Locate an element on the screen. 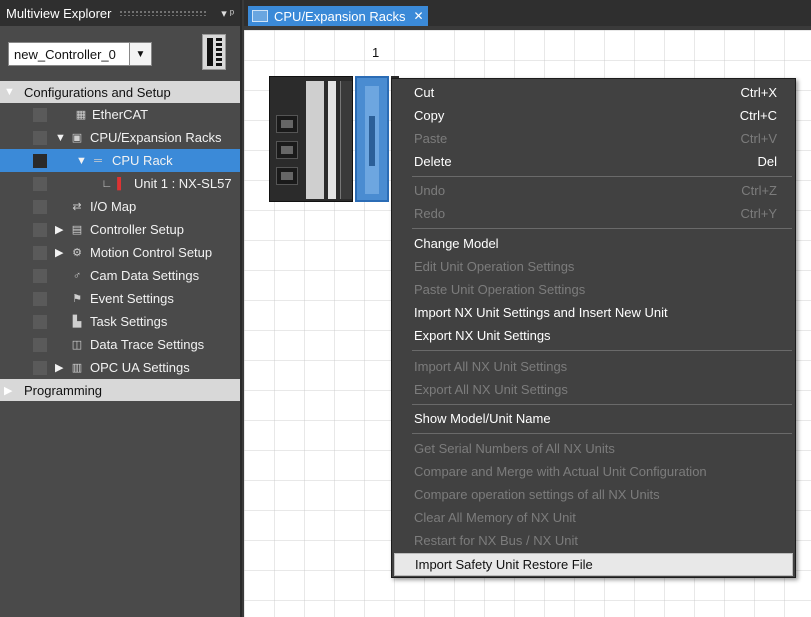 The height and width of the screenshot is (617, 811). menu-item-export-nx-unit-settings: Export NX Unit Settings is located at coordinates (593, 335).